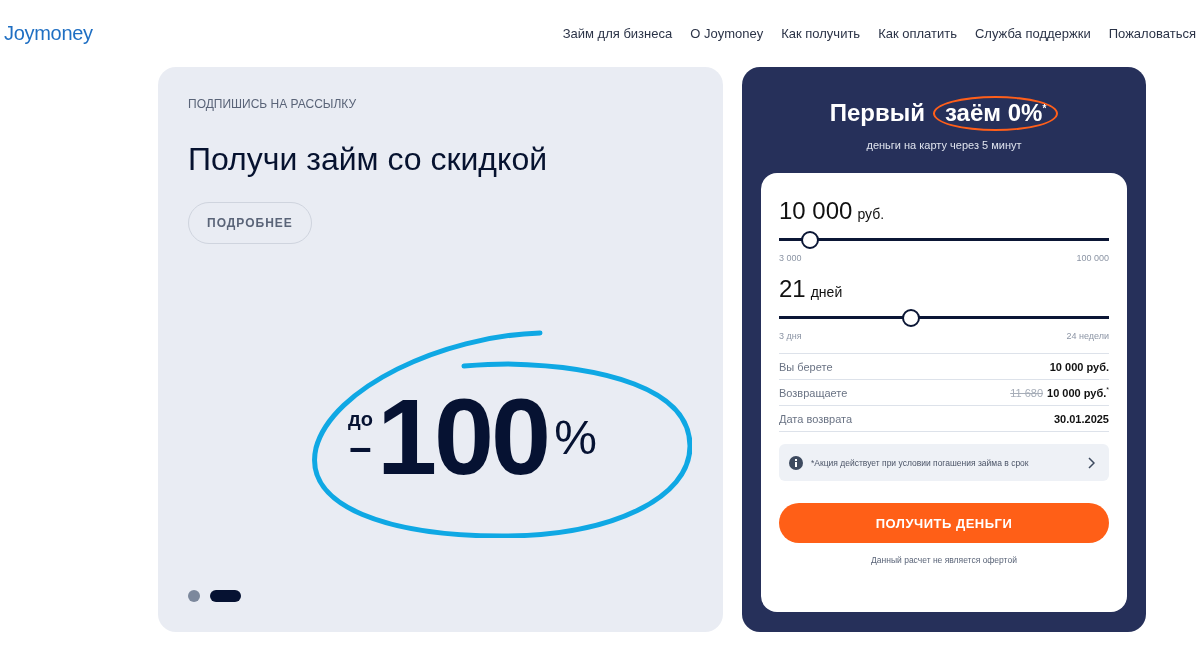 The height and width of the screenshot is (652, 1200). Describe the element at coordinates (995, 113) in the screenshot. I see `highlight-text: заём 0%$^{*}$` at that location.